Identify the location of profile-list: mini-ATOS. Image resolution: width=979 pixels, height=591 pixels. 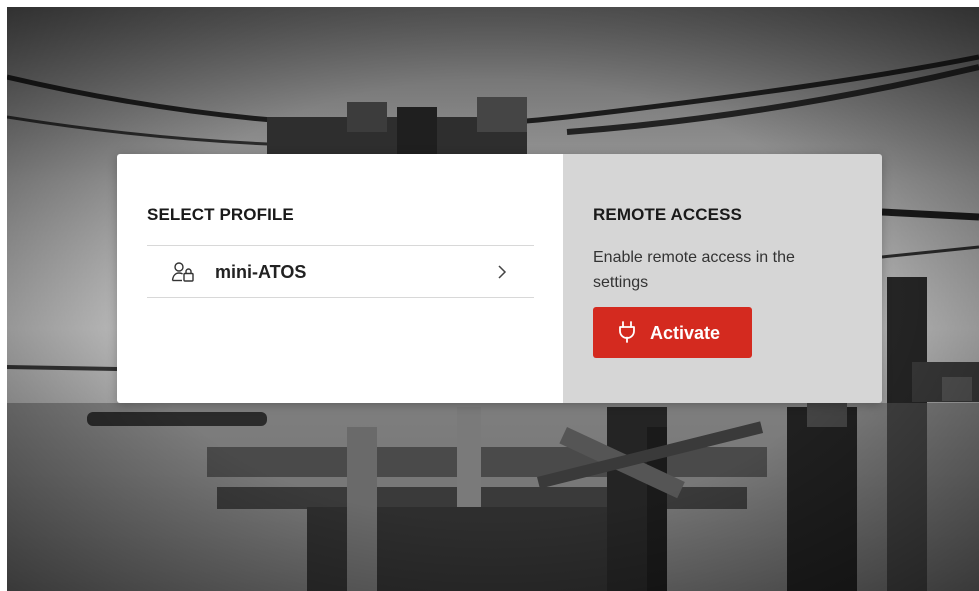
(340, 271).